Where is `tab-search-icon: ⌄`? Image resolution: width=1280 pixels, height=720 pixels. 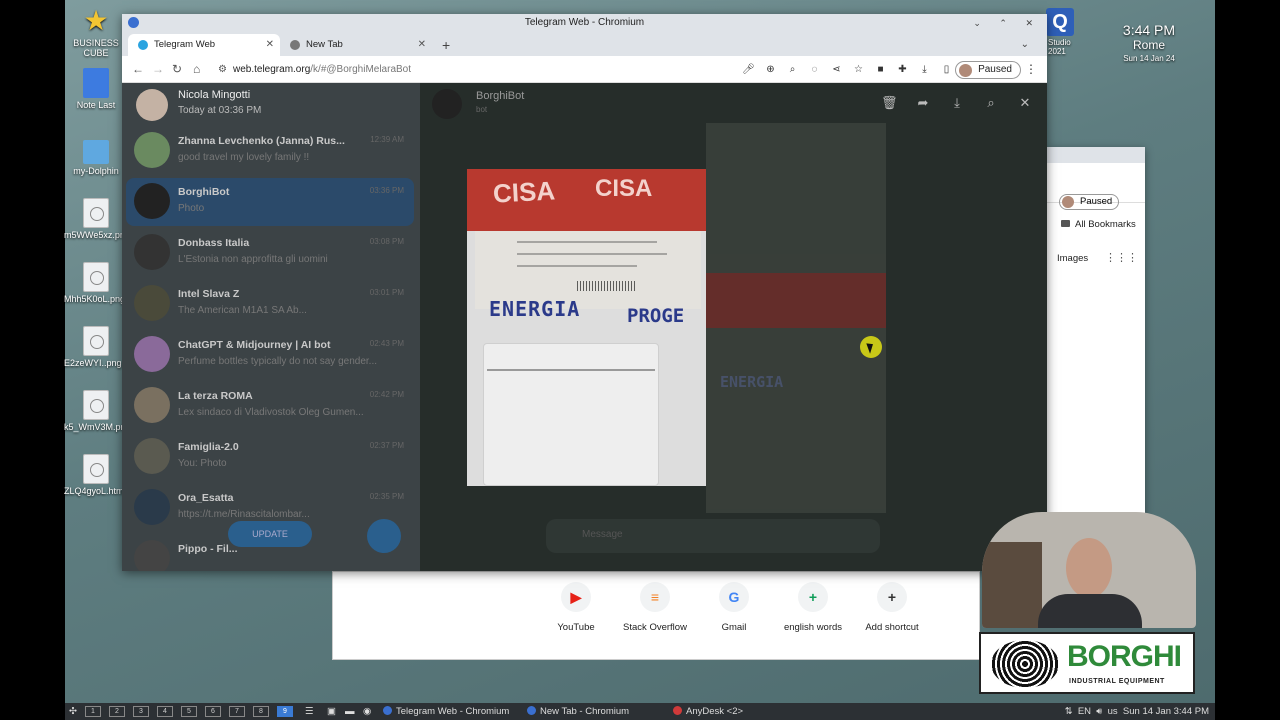 tab-search-icon: ⌄ is located at coordinates (1025, 45).